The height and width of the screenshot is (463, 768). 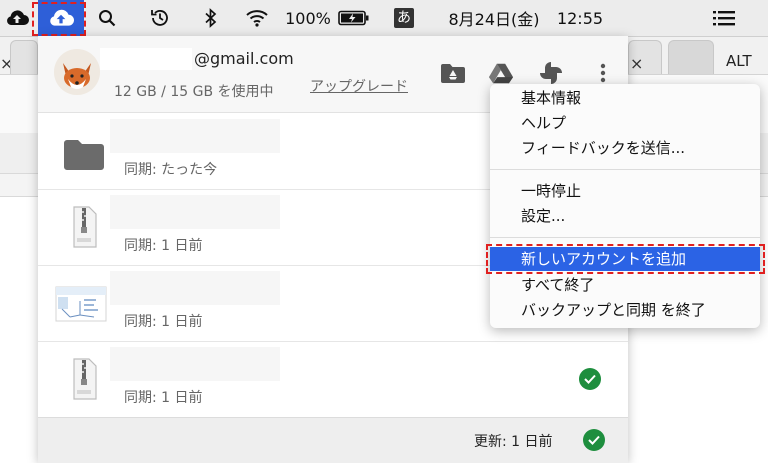 What do you see at coordinates (308, 18) in the screenshot?
I see `battery-percent: 100%` at bounding box center [308, 18].